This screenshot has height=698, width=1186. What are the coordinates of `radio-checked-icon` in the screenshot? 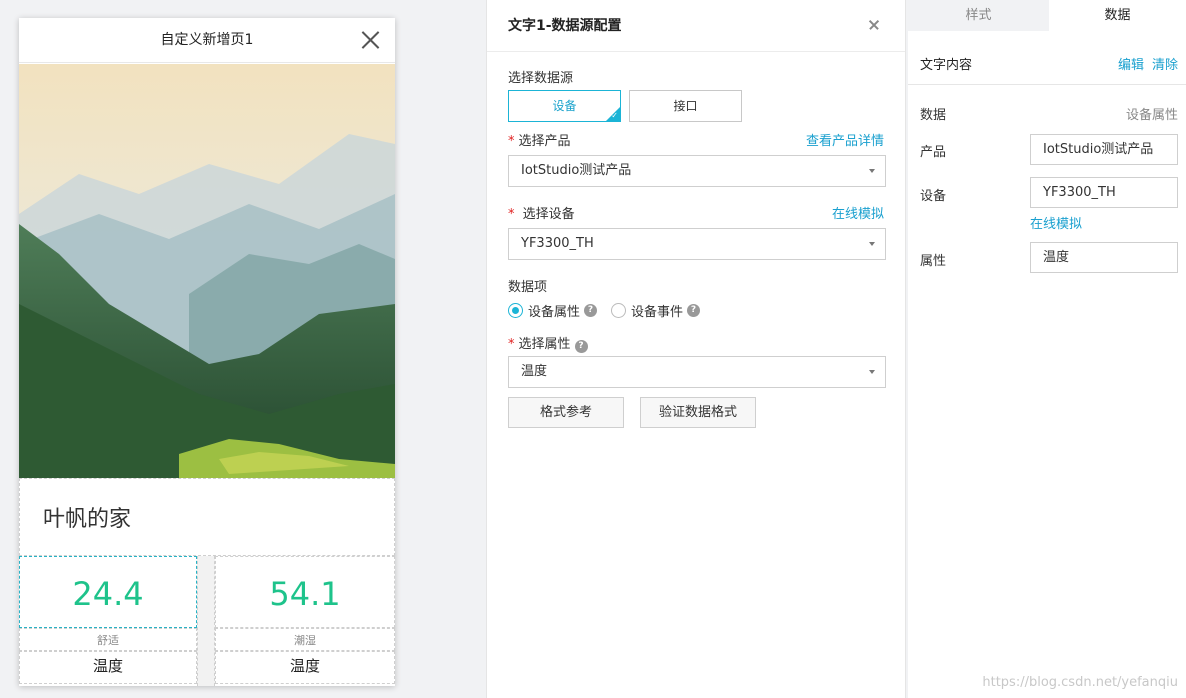 It's located at (515, 310).